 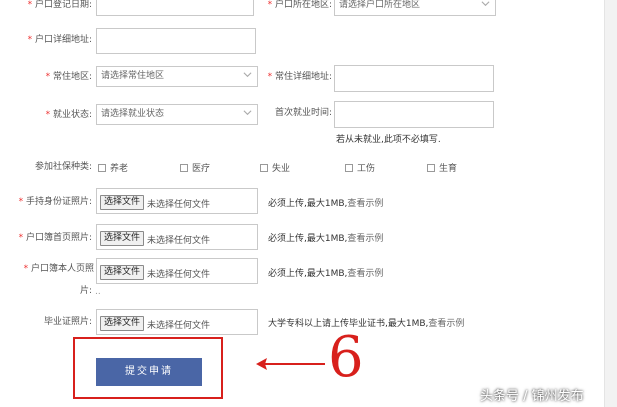 I want to click on hukou-region-select: 请选择户口所在地区, so click(x=415, y=8).